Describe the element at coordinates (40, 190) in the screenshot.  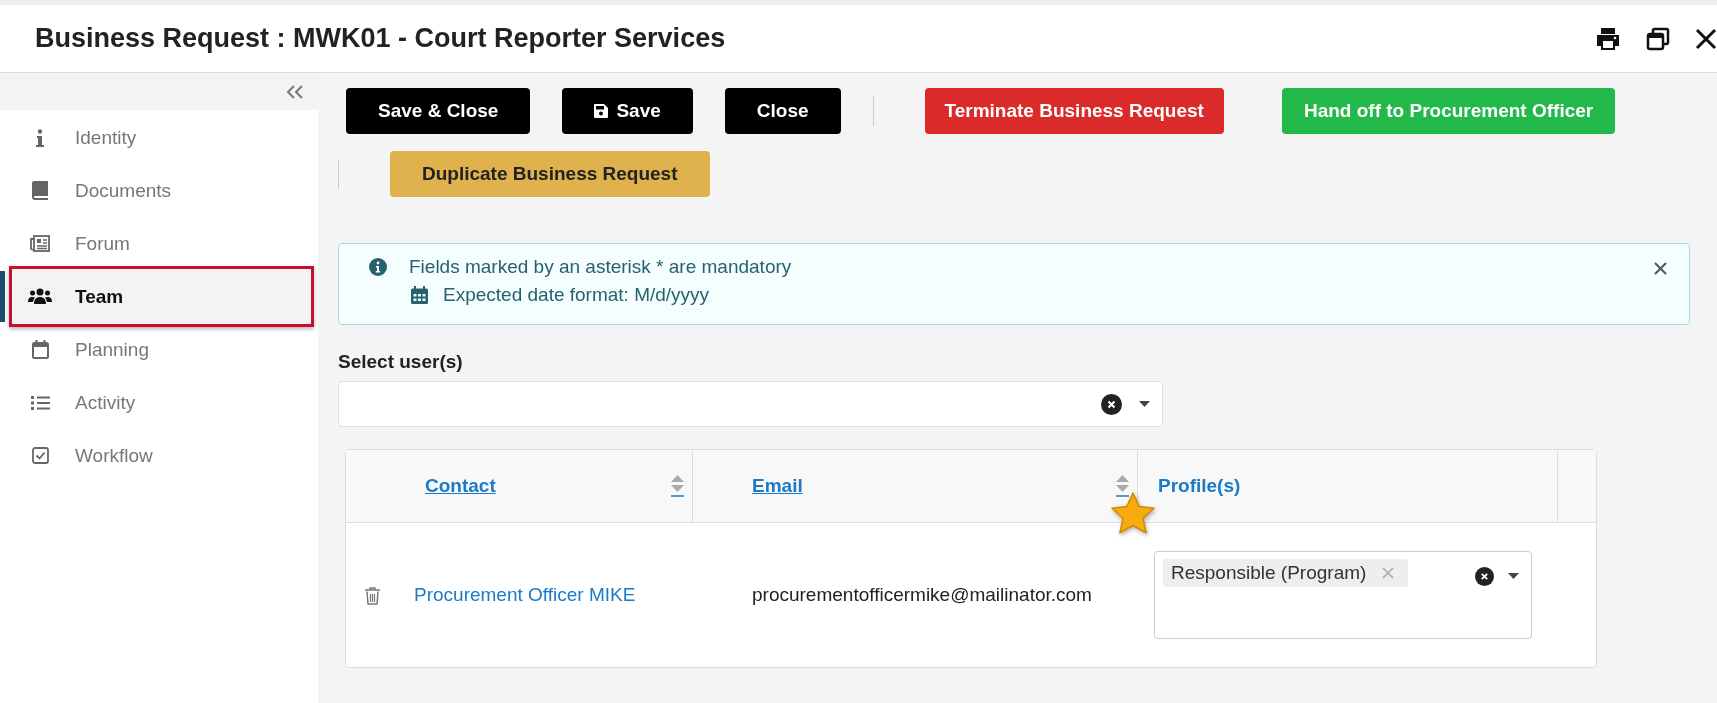
I see `book-icon` at that location.